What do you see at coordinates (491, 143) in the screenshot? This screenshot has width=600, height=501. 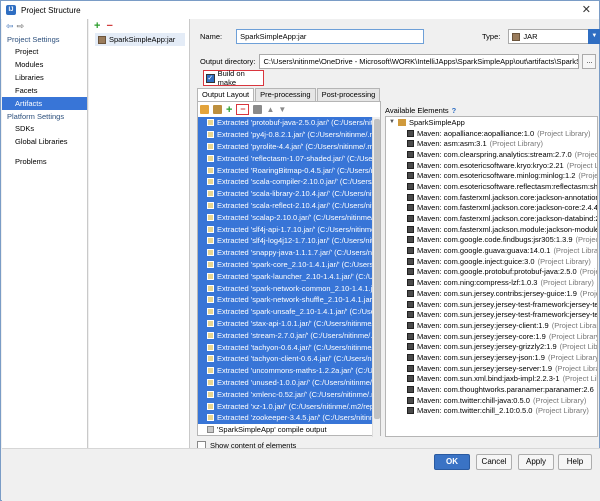 I see `available-item: Maven: asm:asm:3.1 (Project Library)` at bounding box center [491, 143].